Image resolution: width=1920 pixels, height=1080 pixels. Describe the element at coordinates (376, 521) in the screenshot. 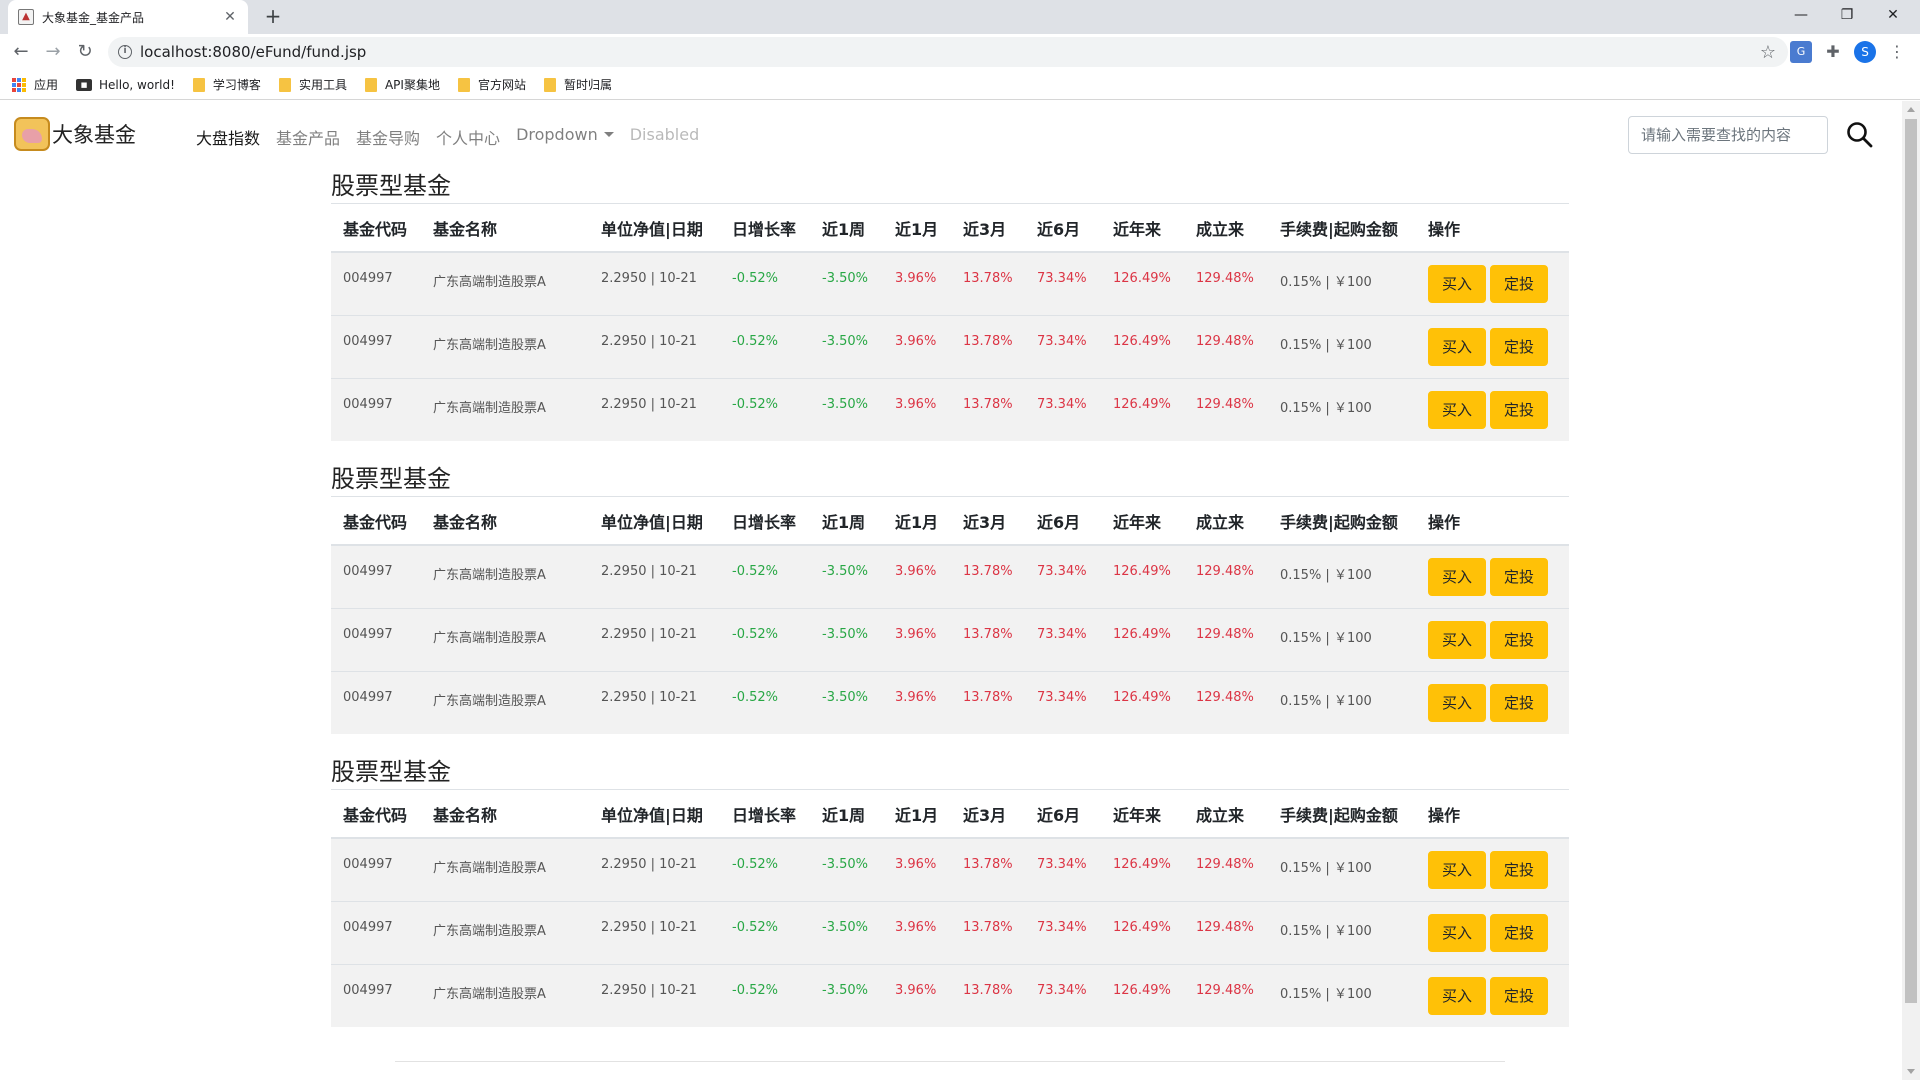

I see `col-header-code: 基金代码` at that location.